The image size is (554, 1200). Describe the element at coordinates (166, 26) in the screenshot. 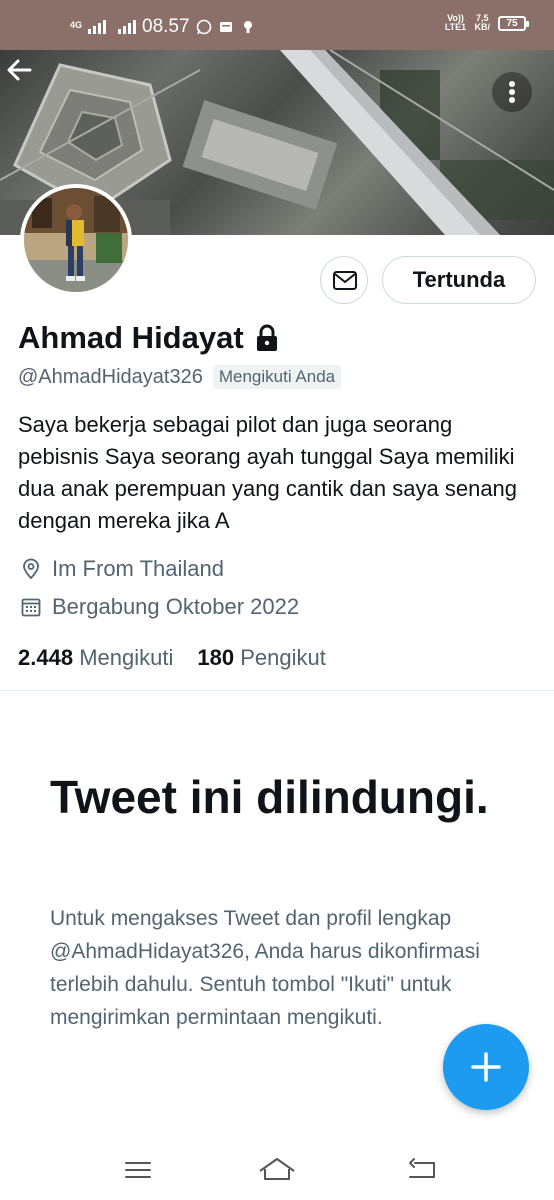

I see `clock: 08.57` at that location.